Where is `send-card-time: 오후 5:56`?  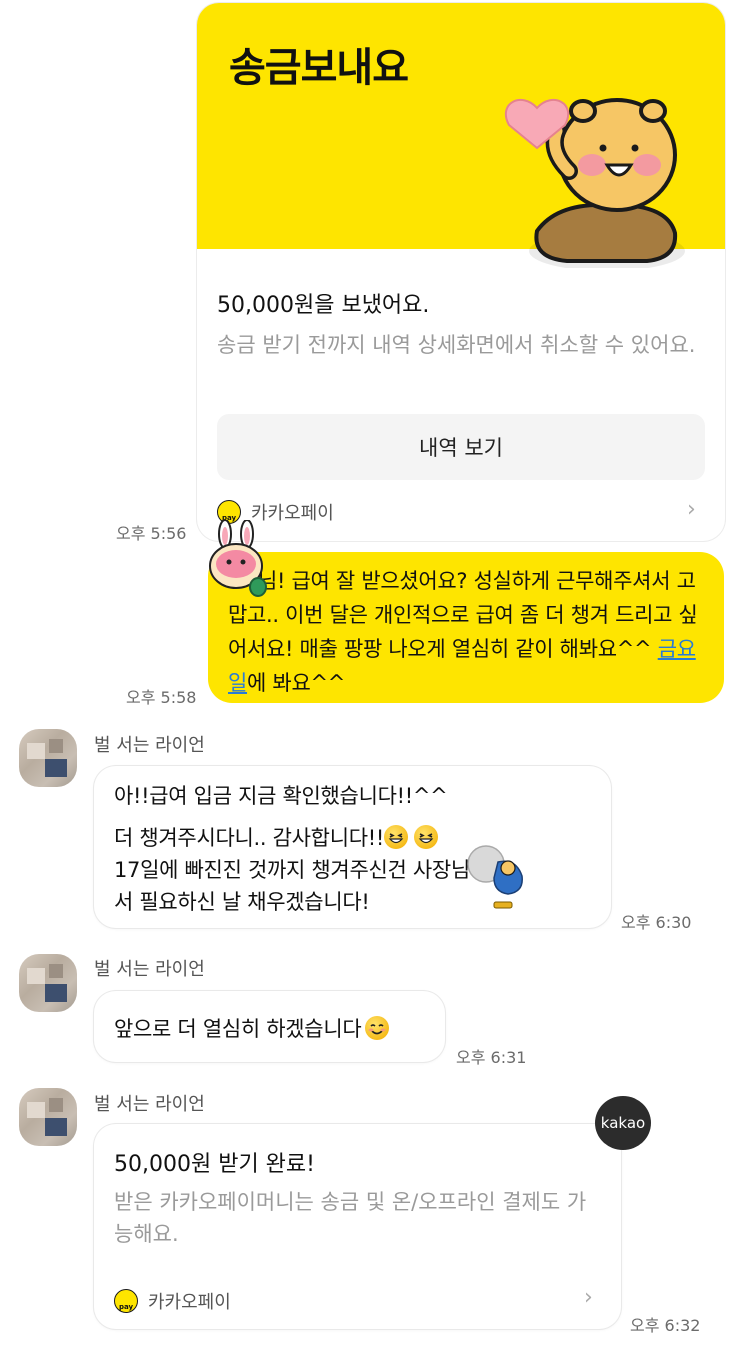 send-card-time: 오후 5:56 is located at coordinates (151, 533).